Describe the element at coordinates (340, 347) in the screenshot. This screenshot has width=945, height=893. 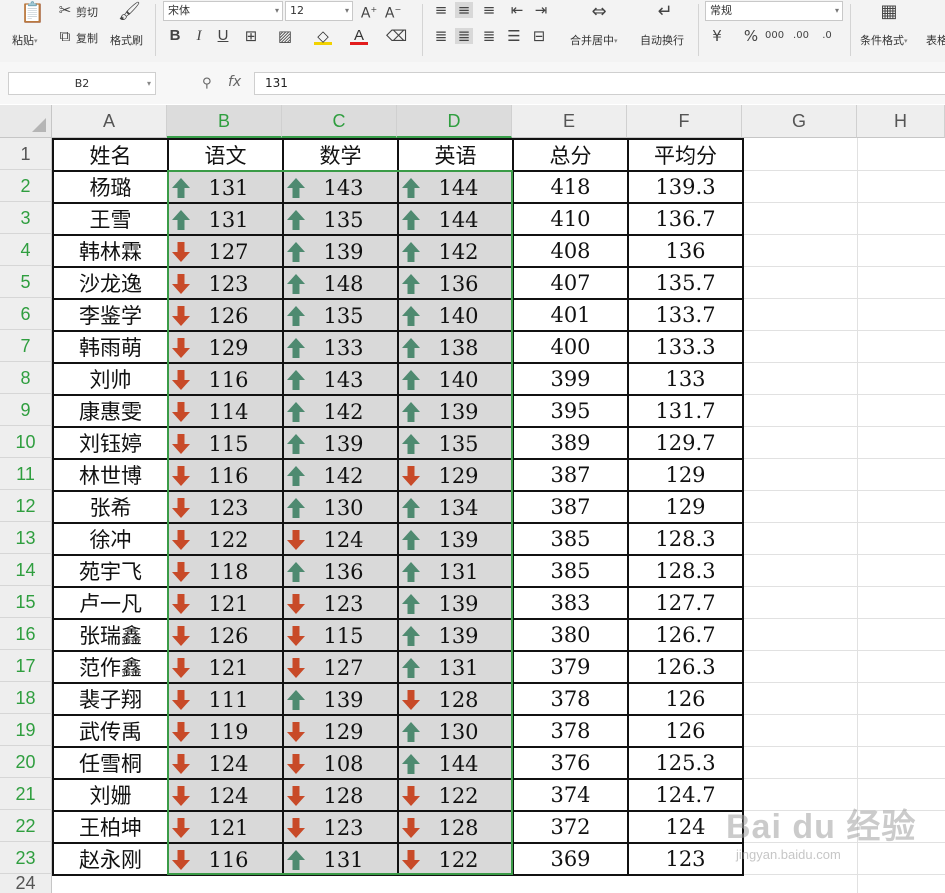
I see `math-score-cell: 133` at that location.